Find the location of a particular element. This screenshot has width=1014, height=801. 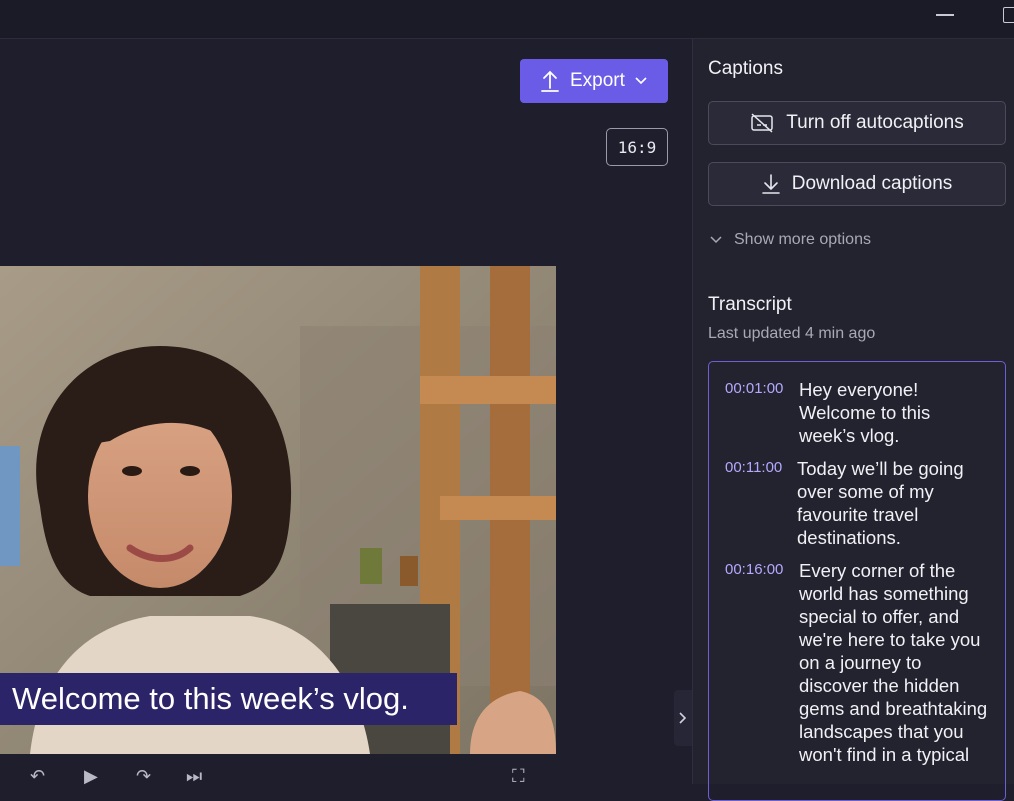

download-icon is located at coordinates (770, 184).